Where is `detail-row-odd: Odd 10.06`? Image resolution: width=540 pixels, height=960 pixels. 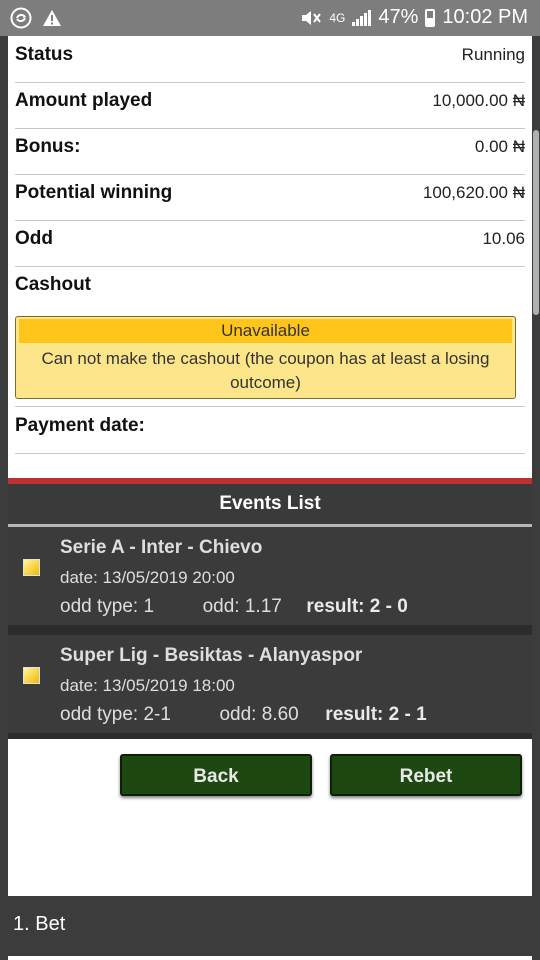
detail-row-odd: Odd 10.06 is located at coordinates (270, 243).